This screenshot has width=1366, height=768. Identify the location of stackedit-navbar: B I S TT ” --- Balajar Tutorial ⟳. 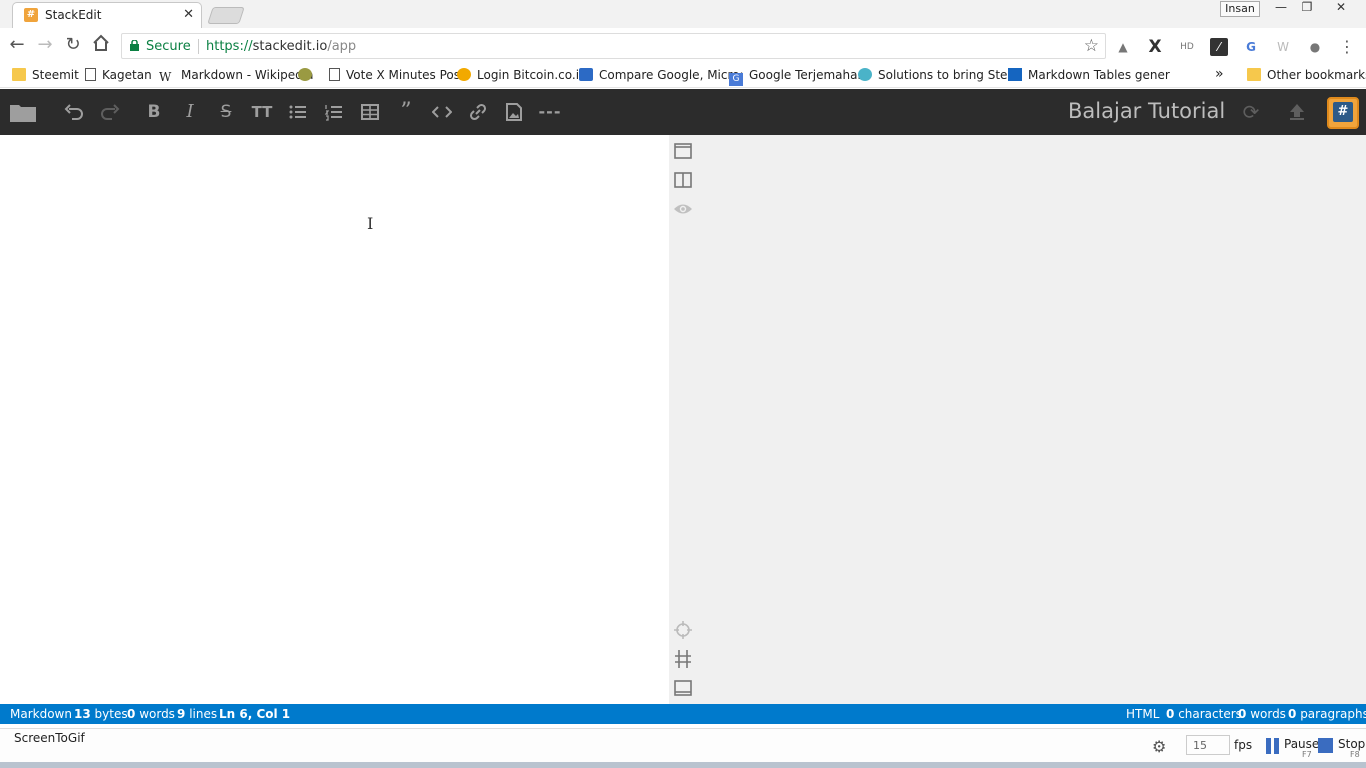
(683, 112).